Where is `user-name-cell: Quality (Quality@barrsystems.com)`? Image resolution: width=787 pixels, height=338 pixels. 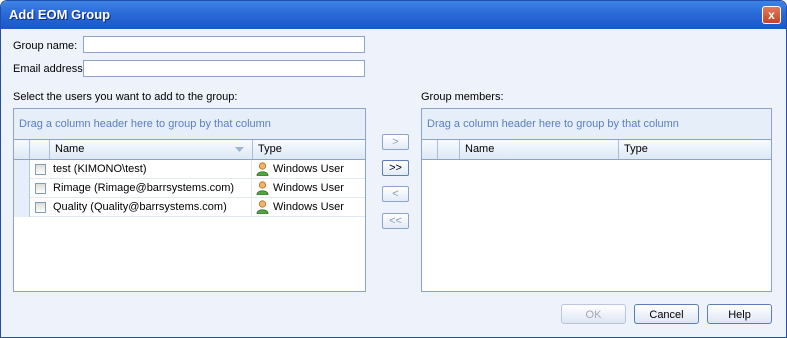
user-name-cell: Quality (Quality@barrsystems.com) is located at coordinates (151, 207).